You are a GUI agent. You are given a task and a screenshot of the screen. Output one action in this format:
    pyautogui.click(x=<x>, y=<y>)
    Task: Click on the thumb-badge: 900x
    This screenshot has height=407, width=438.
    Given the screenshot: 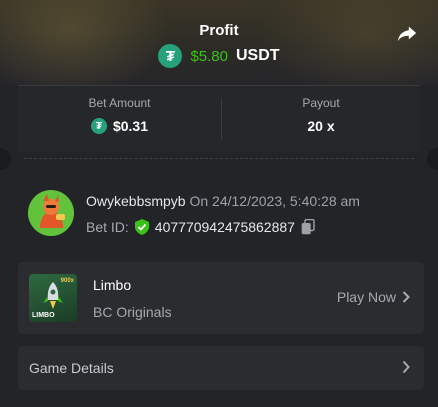 What is the action you would take?
    pyautogui.click(x=67, y=281)
    